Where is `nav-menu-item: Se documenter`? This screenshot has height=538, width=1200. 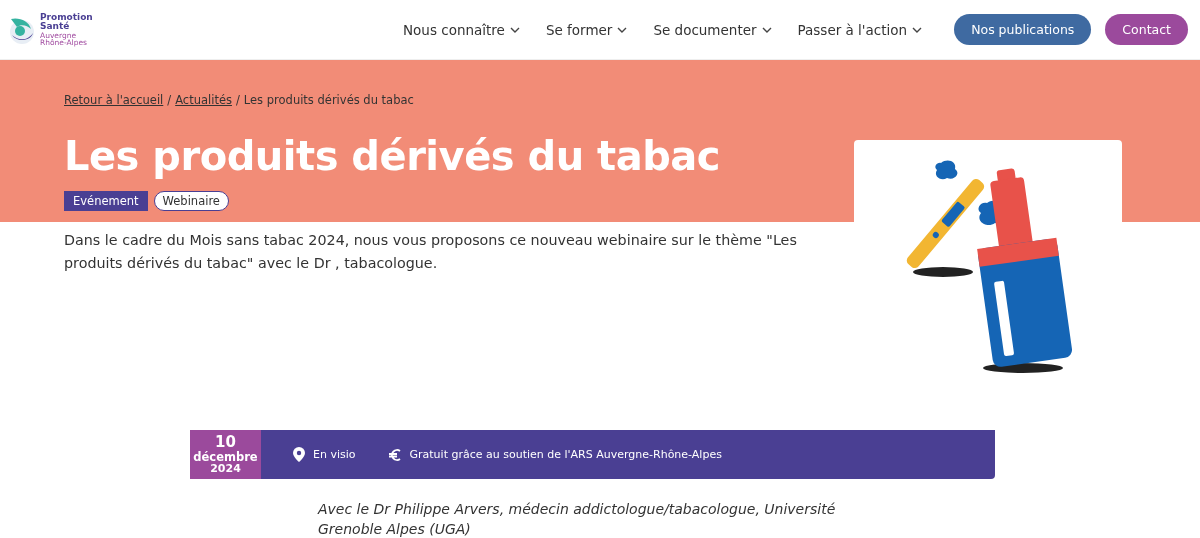 nav-menu-item: Se documenter is located at coordinates (712, 29).